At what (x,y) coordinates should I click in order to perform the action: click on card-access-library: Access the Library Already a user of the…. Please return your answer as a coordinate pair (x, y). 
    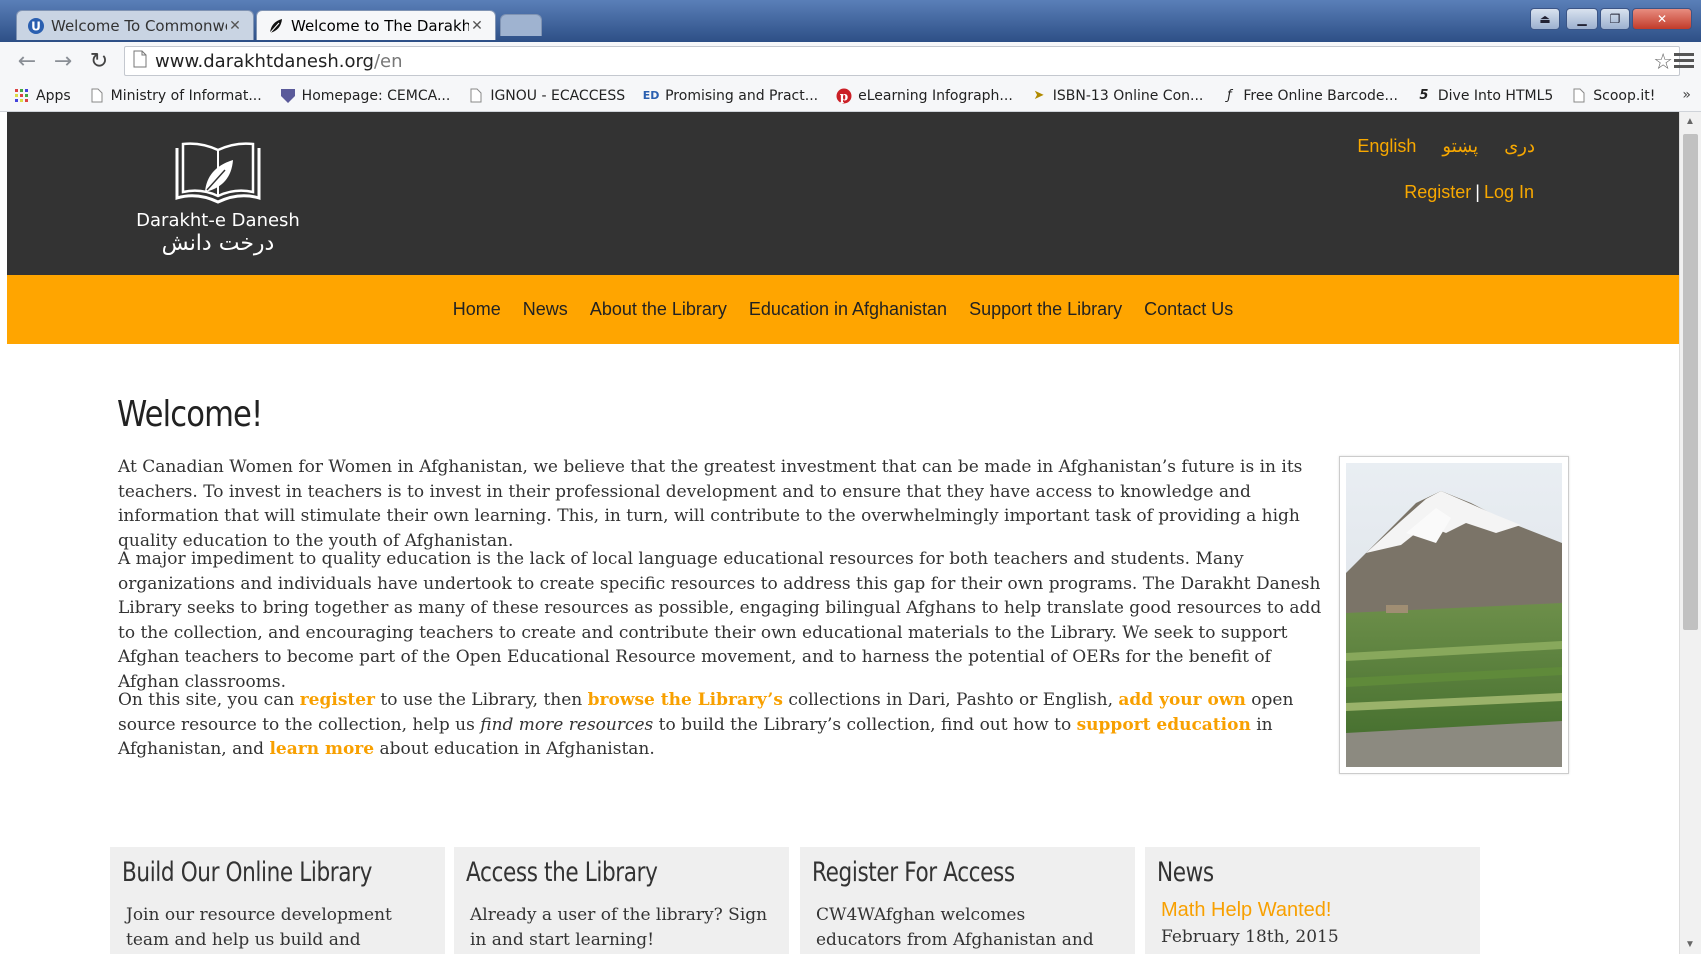
    Looking at the image, I should click on (621, 900).